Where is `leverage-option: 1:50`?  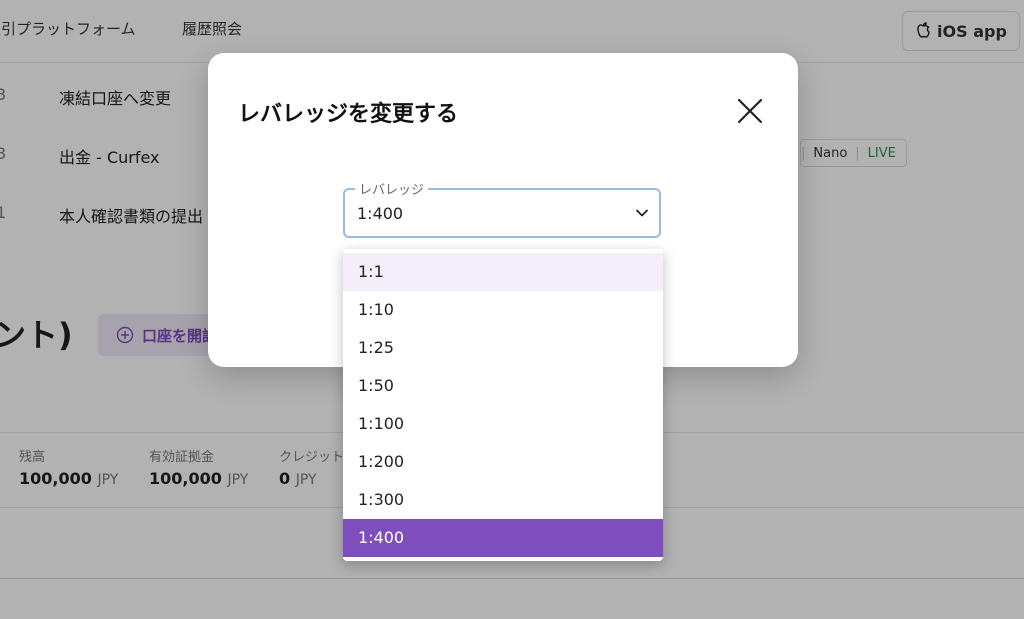
leverage-option: 1:50 is located at coordinates (503, 386).